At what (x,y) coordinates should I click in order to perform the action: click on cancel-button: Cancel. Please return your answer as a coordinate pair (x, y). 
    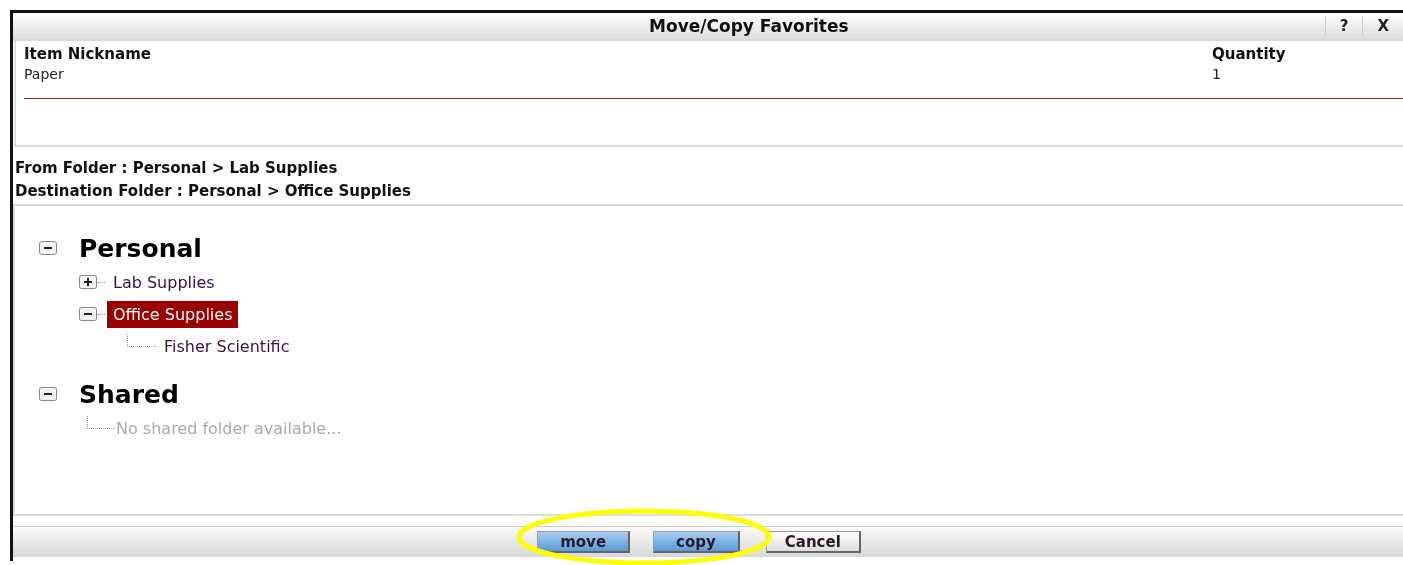
    Looking at the image, I should click on (813, 542).